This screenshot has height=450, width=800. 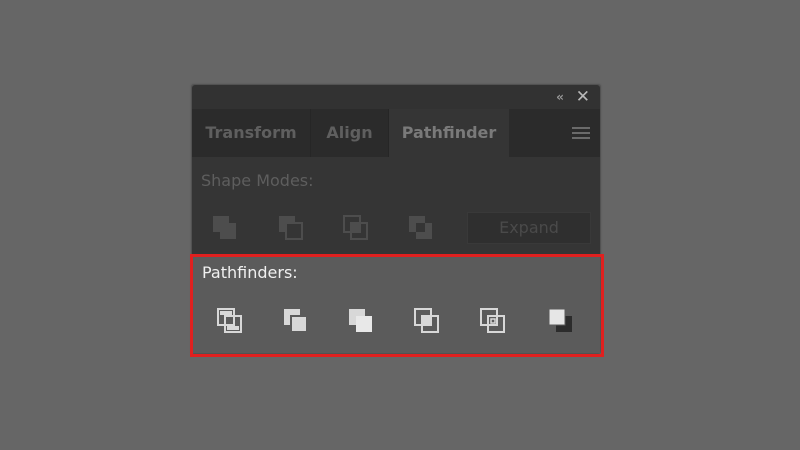 What do you see at coordinates (291, 228) in the screenshot?
I see `shape-mode-minus-front-icon` at bounding box center [291, 228].